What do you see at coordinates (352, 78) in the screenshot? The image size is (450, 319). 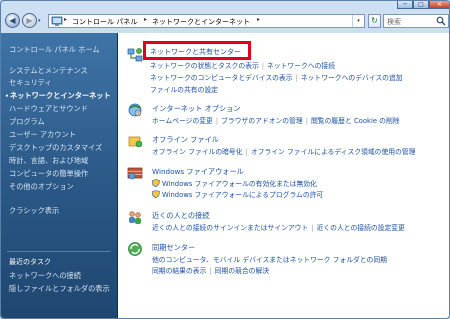 I see `add-device-link: ネットワークへのデバイスの追加` at bounding box center [352, 78].